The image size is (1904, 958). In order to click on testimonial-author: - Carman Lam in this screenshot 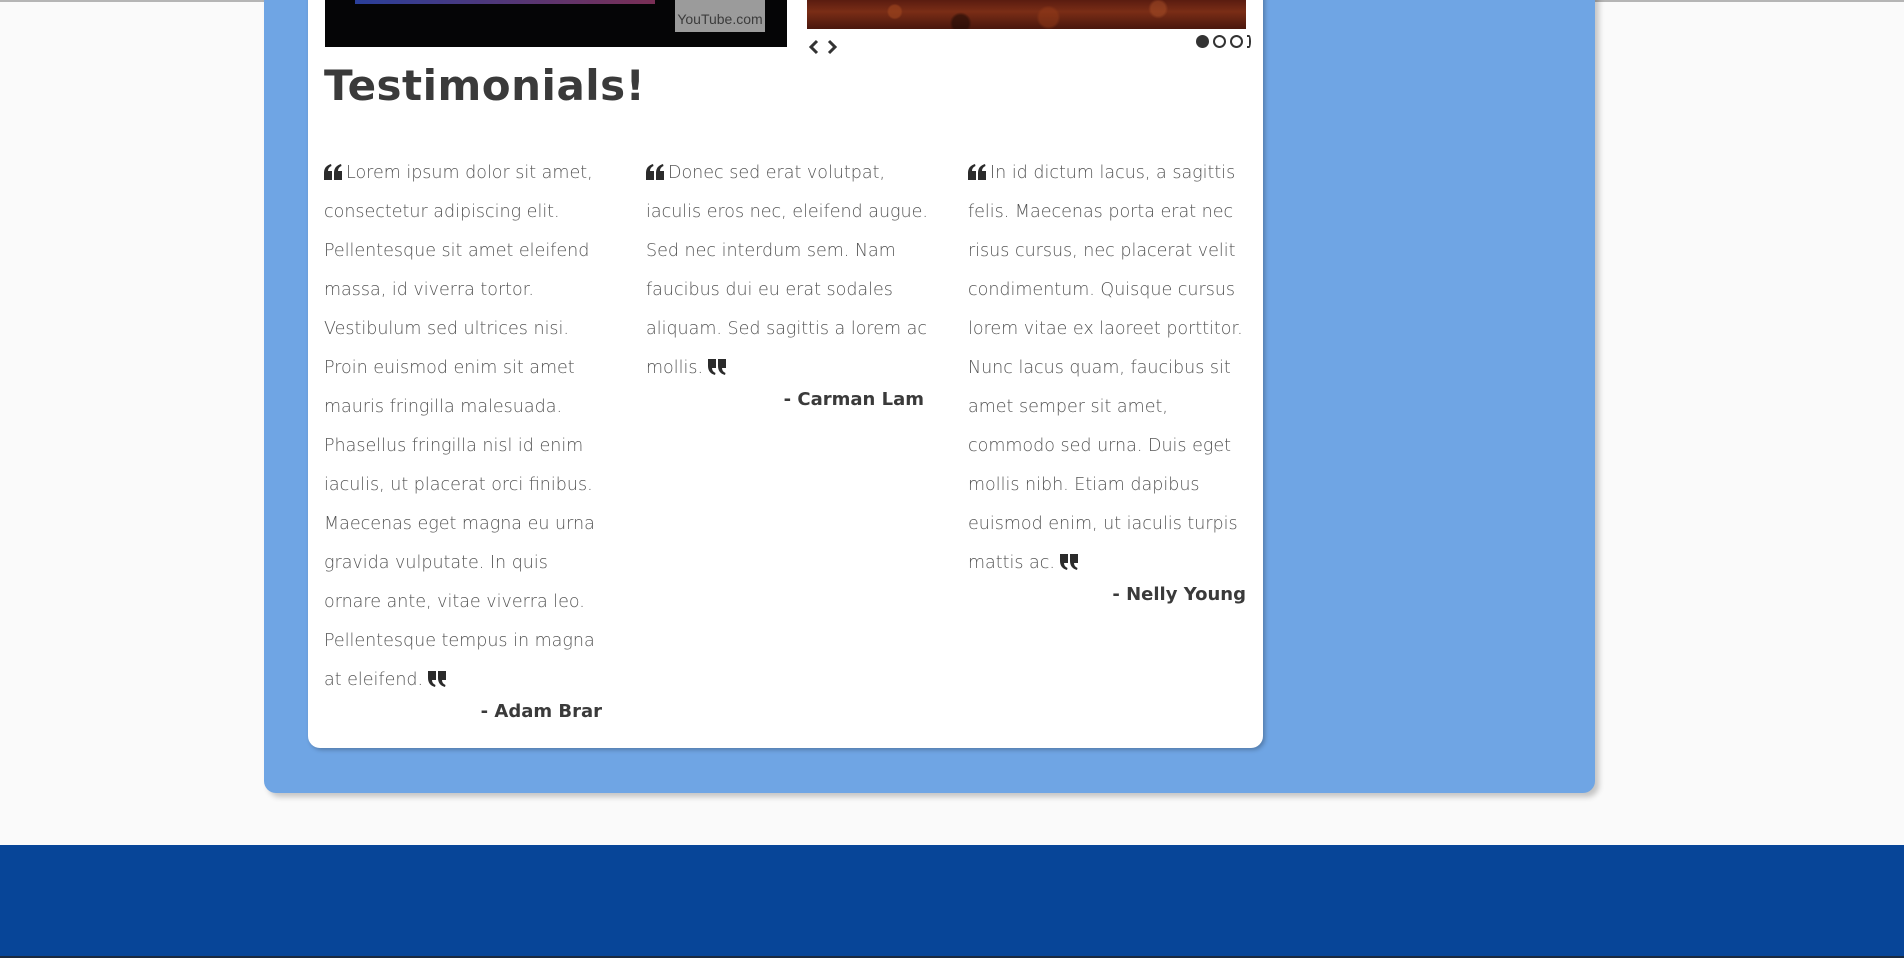, I will do `click(853, 399)`.